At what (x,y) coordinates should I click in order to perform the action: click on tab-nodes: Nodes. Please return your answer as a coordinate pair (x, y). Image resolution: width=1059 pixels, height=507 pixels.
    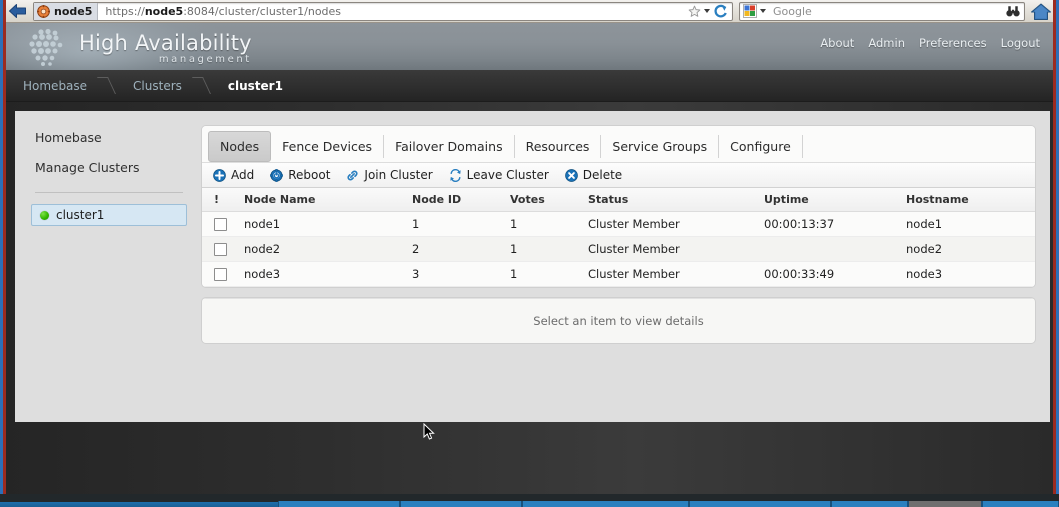
    Looking at the image, I should click on (240, 146).